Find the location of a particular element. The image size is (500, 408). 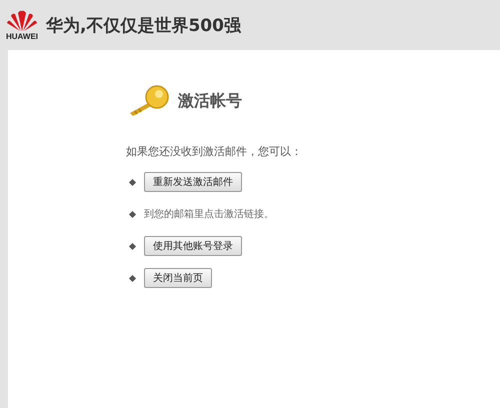

action-button: 关闭当前页 is located at coordinates (178, 278).